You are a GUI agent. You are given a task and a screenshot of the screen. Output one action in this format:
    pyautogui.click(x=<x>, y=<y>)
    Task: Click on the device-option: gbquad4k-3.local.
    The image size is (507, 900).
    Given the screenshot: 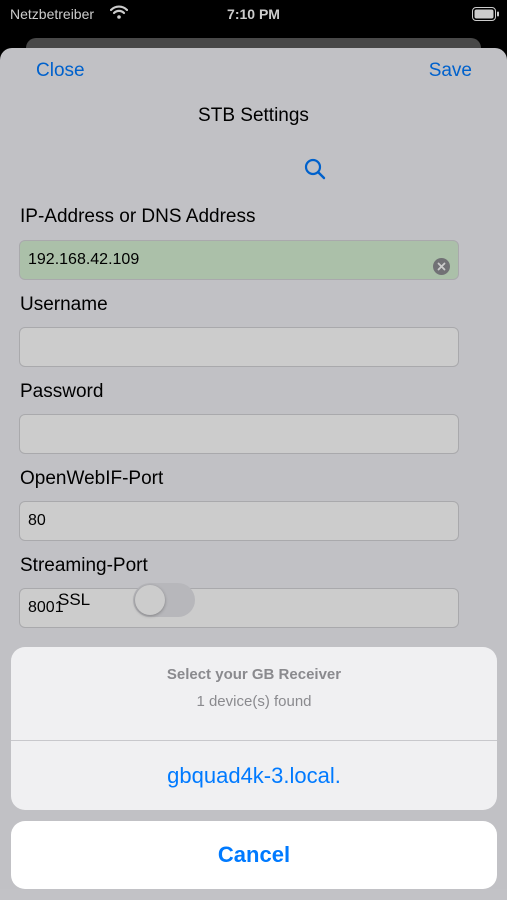 What is the action you would take?
    pyautogui.click(x=254, y=775)
    